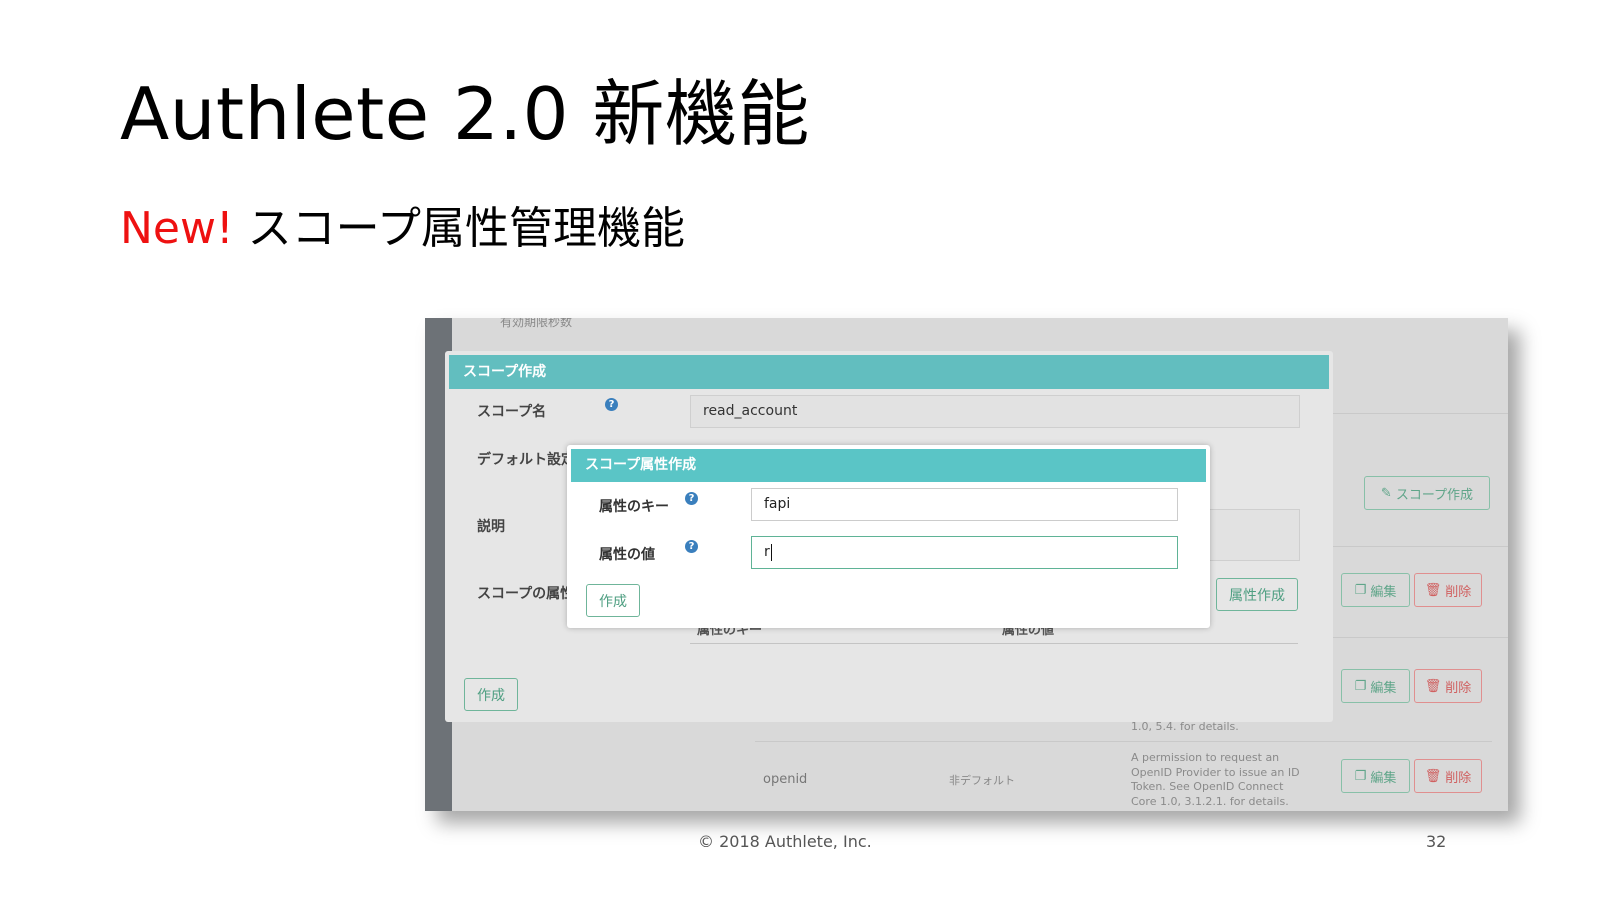 This screenshot has height=900, width=1600. I want to click on attr-table-divider, so click(994, 643).